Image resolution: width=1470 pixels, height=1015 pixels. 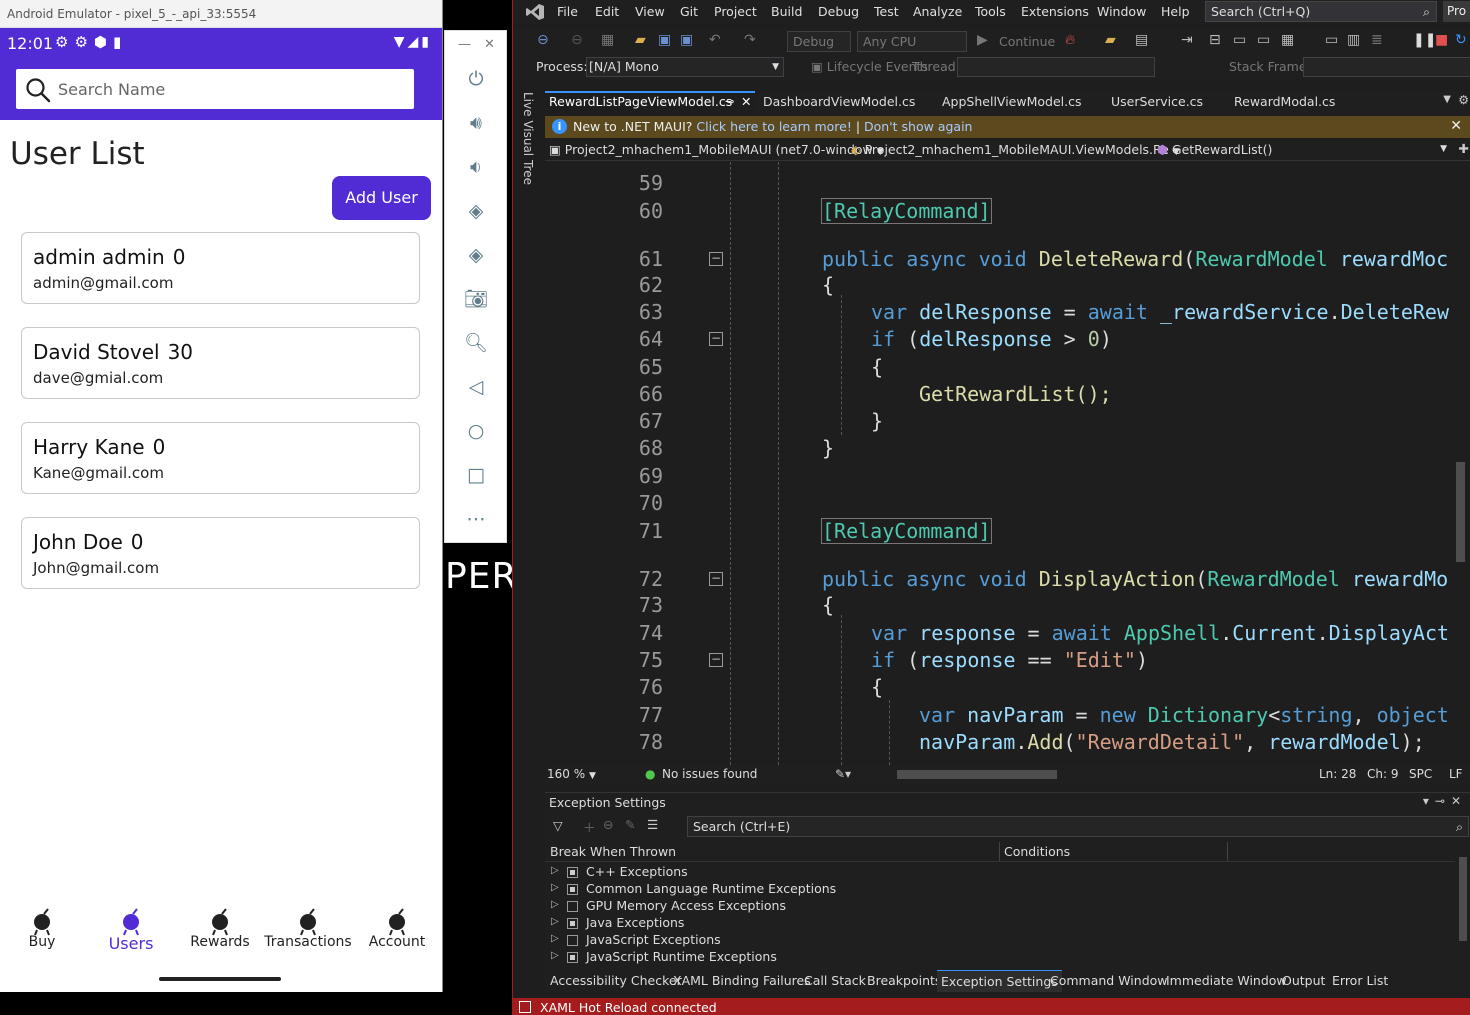 I want to click on menu-project: Project, so click(x=735, y=11).